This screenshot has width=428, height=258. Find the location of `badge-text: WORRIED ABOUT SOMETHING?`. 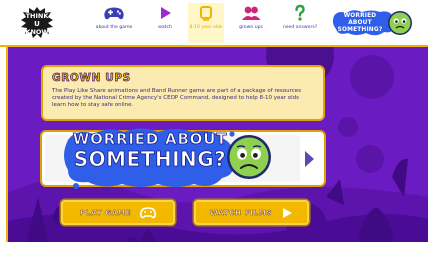

badge-text: WORRIED ABOUT SOMETHING? is located at coordinates (360, 23).